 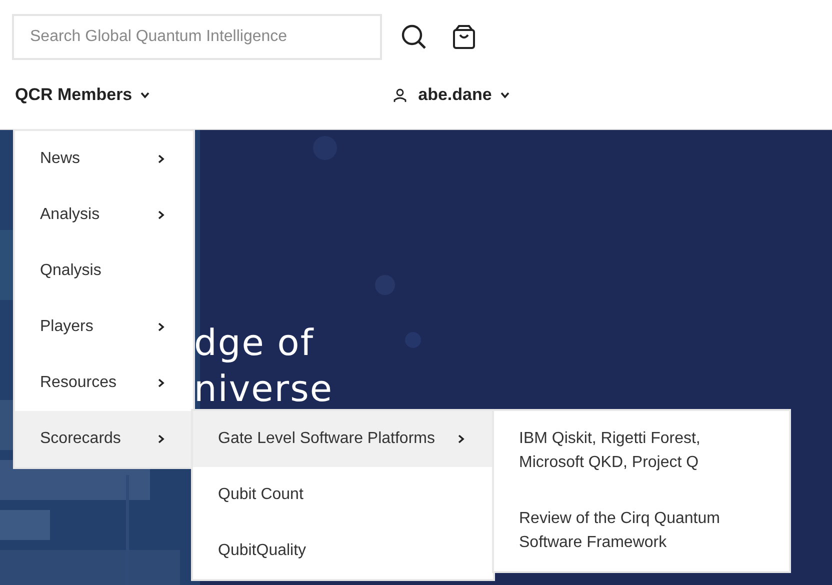 What do you see at coordinates (462, 95) in the screenshot?
I see `user-menu: abe.dane` at bounding box center [462, 95].